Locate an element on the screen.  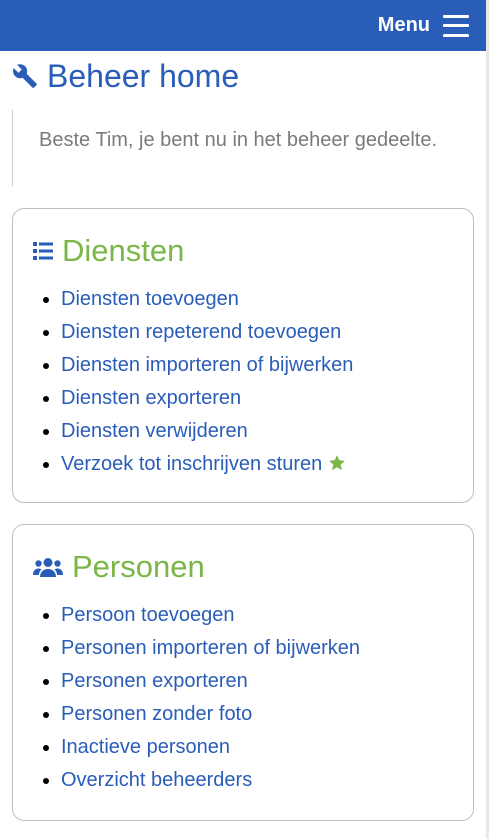
list-item: Diensten importeren of bijwerken is located at coordinates (207, 365).